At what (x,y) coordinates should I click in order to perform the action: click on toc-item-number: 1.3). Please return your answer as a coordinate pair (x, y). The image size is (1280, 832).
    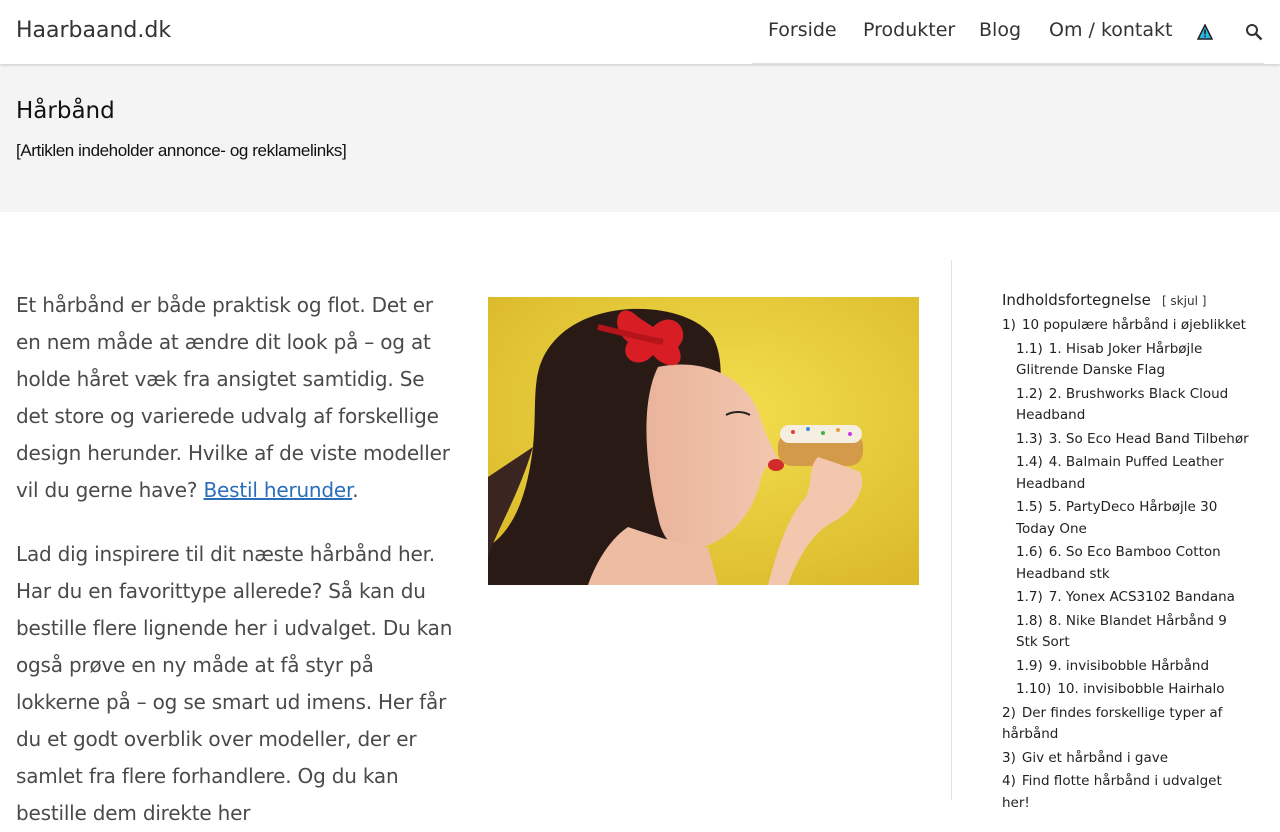
    Looking at the image, I should click on (1029, 438).